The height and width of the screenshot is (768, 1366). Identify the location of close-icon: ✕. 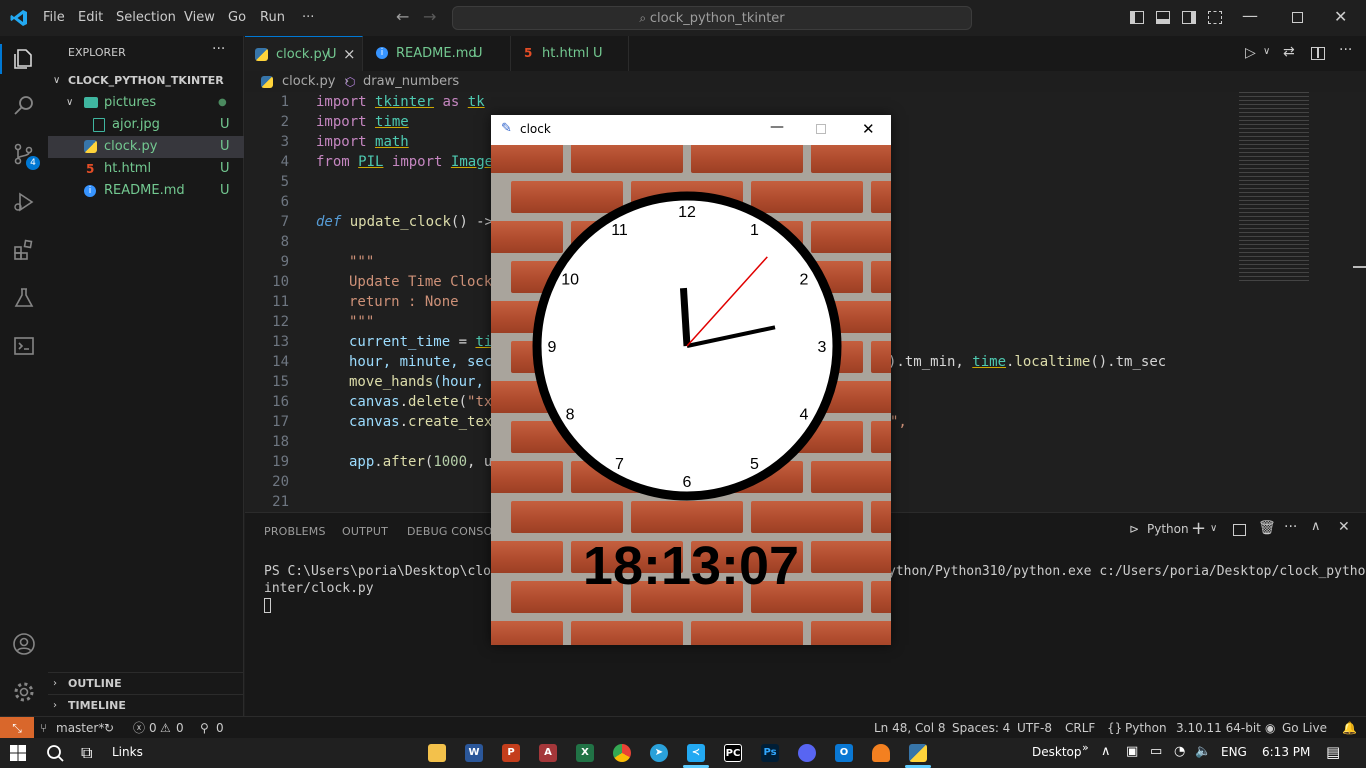
(868, 129).